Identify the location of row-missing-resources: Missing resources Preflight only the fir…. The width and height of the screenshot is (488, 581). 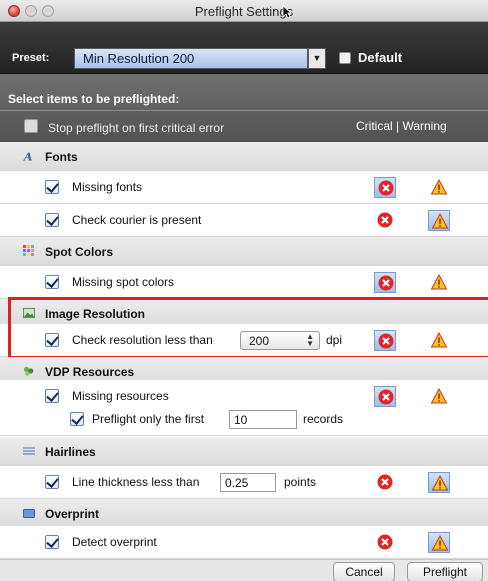
(244, 408).